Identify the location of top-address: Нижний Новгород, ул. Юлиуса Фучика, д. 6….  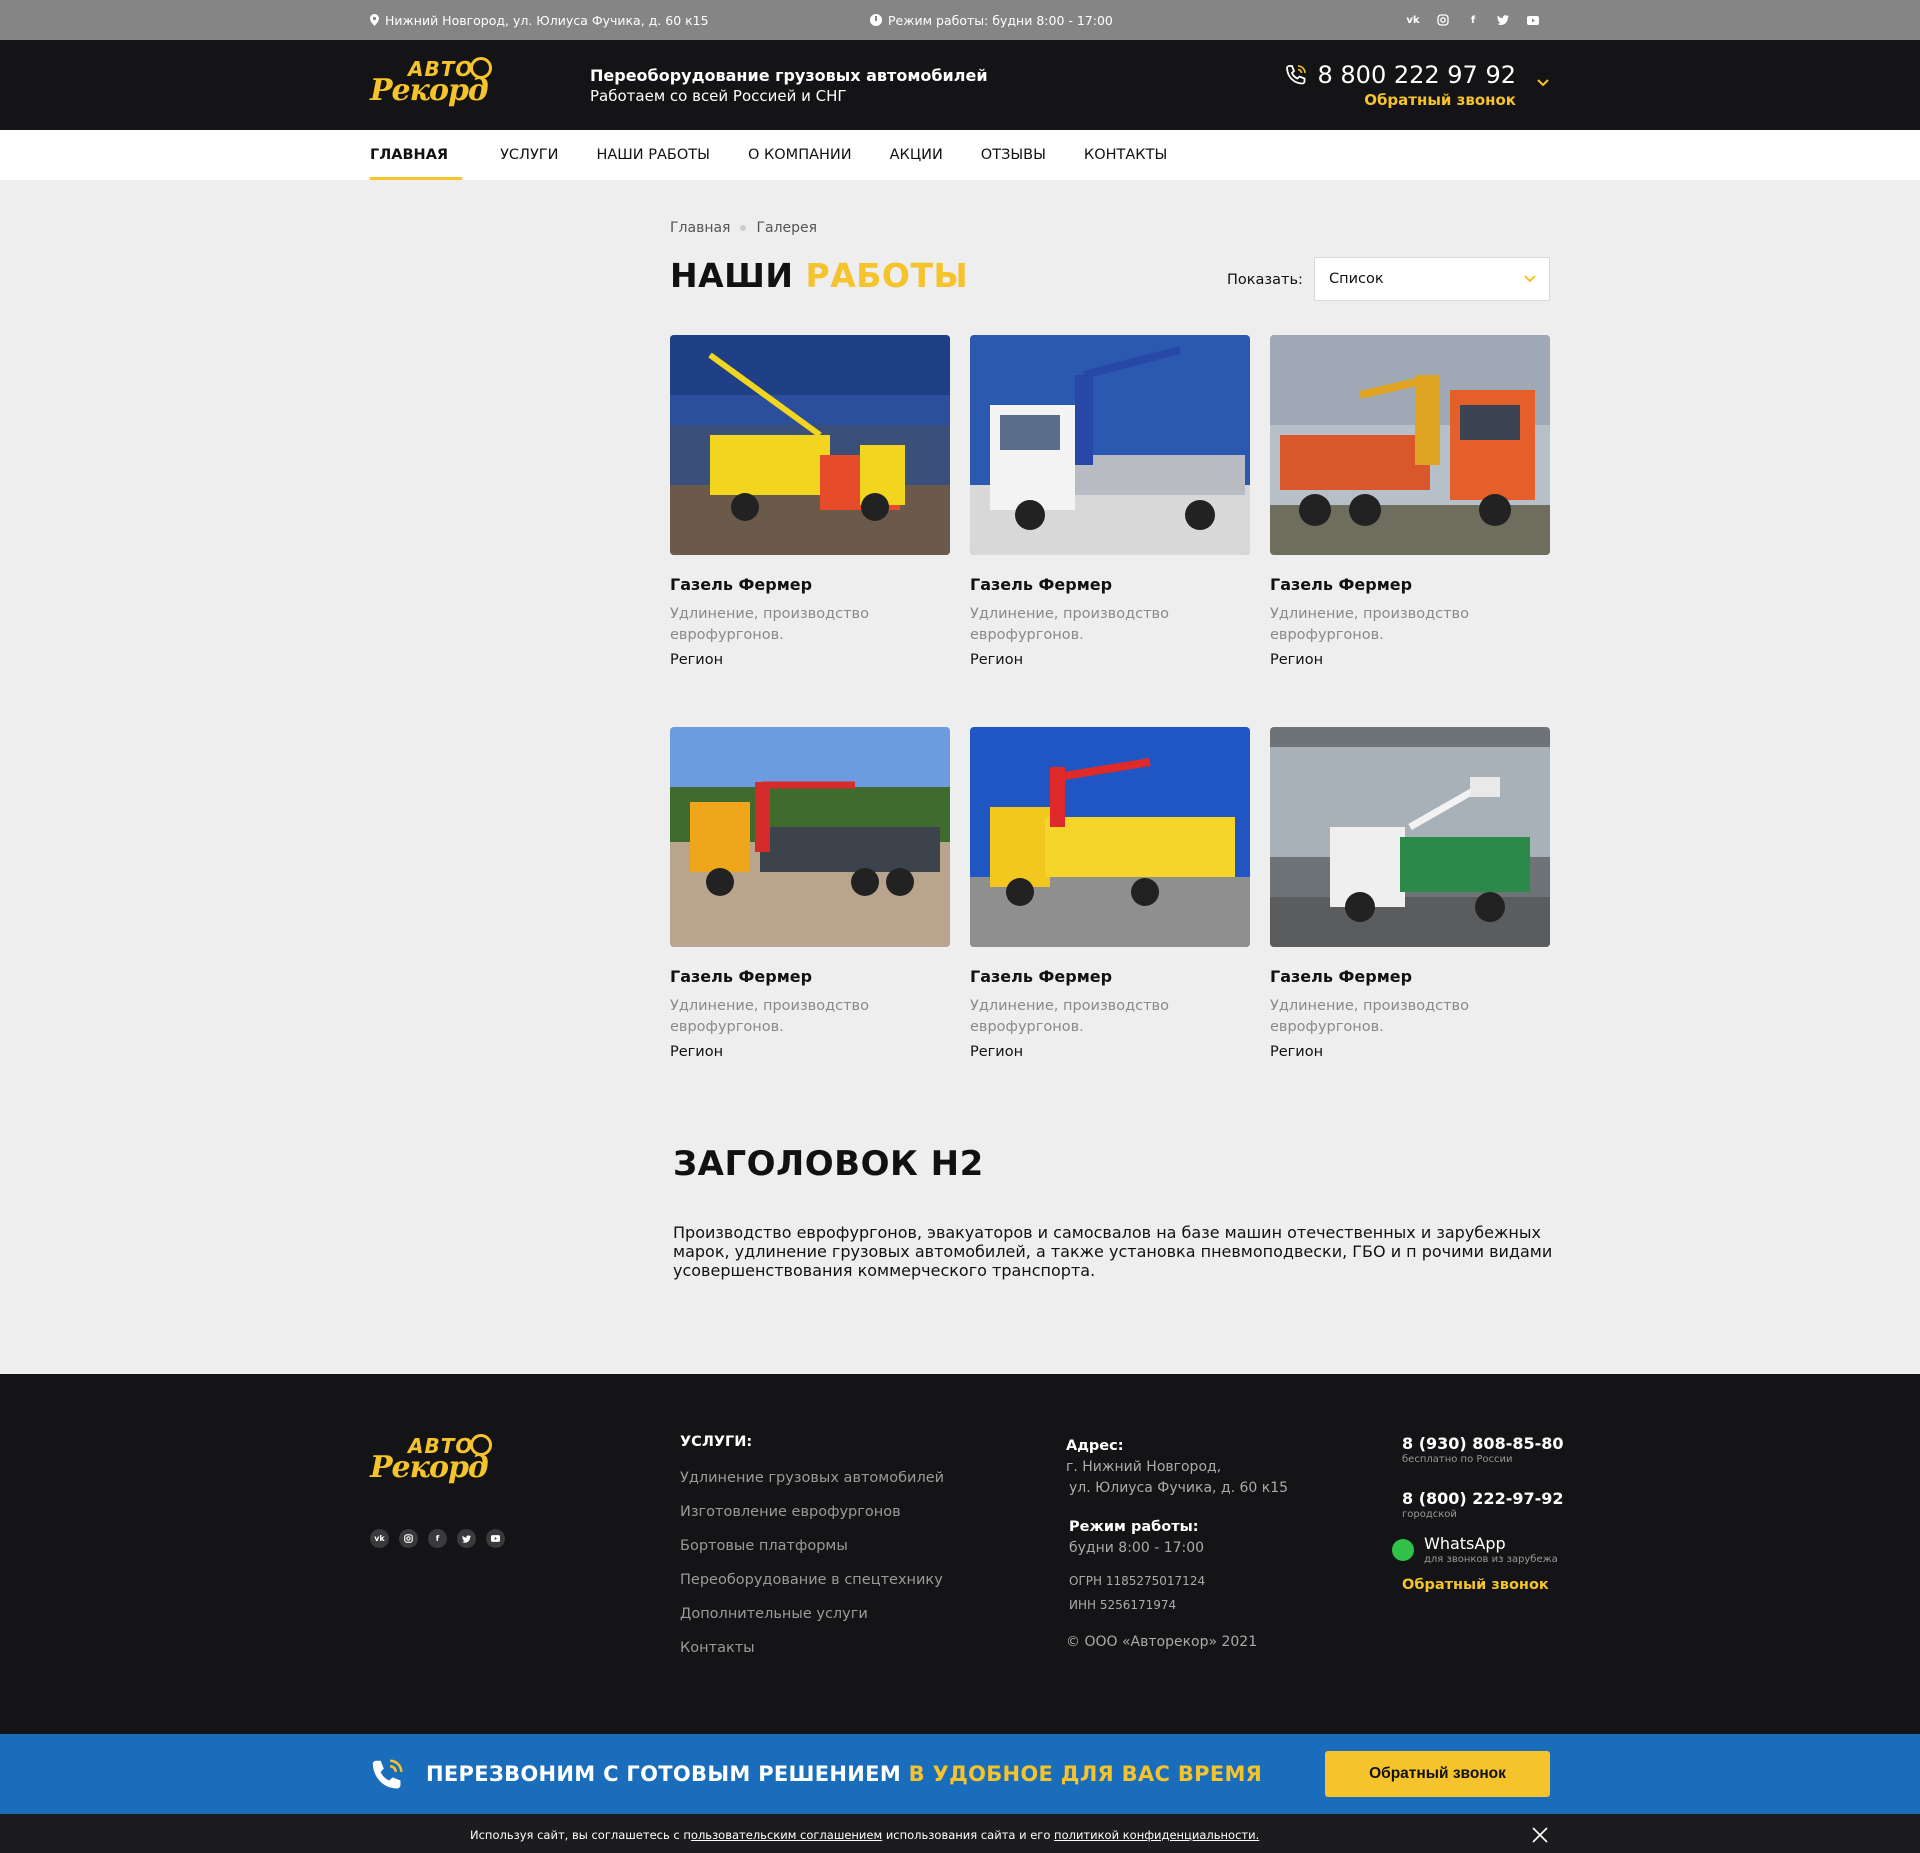
(620, 20).